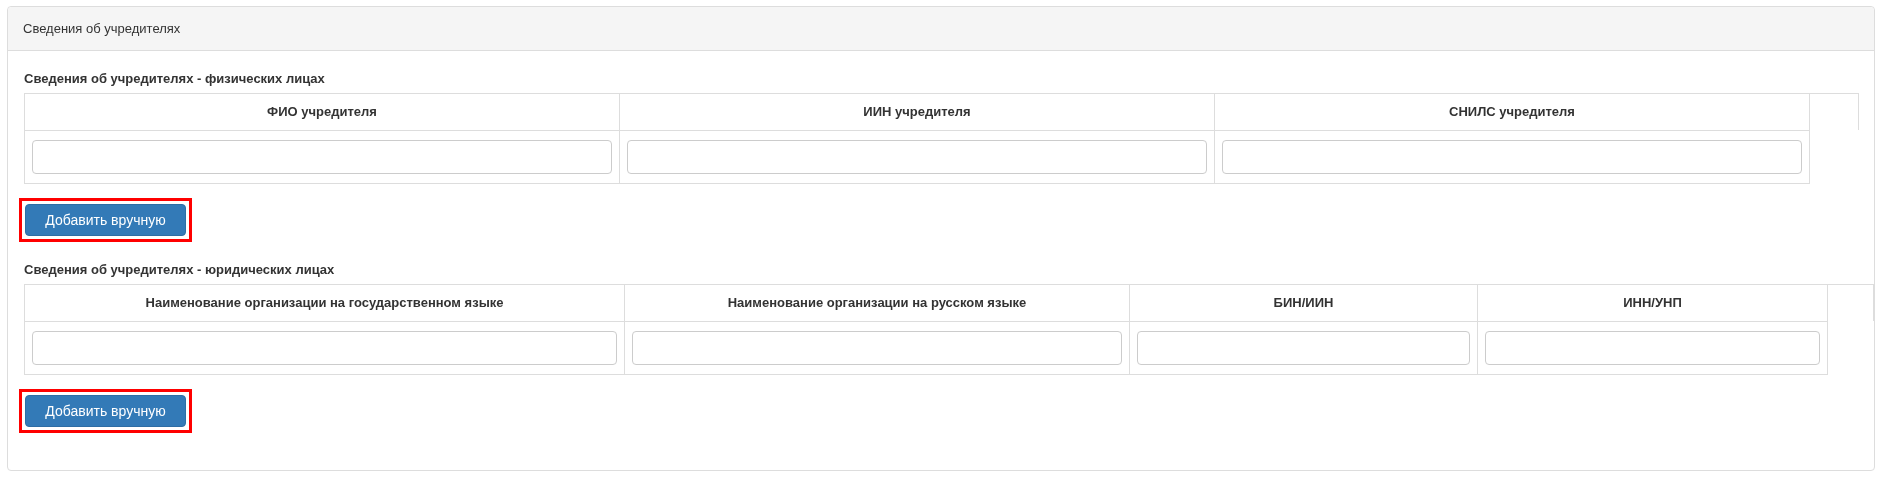 The image size is (1883, 478). I want to click on section-title: Сведения об учредителях - юридических лицах, so click(180, 270).